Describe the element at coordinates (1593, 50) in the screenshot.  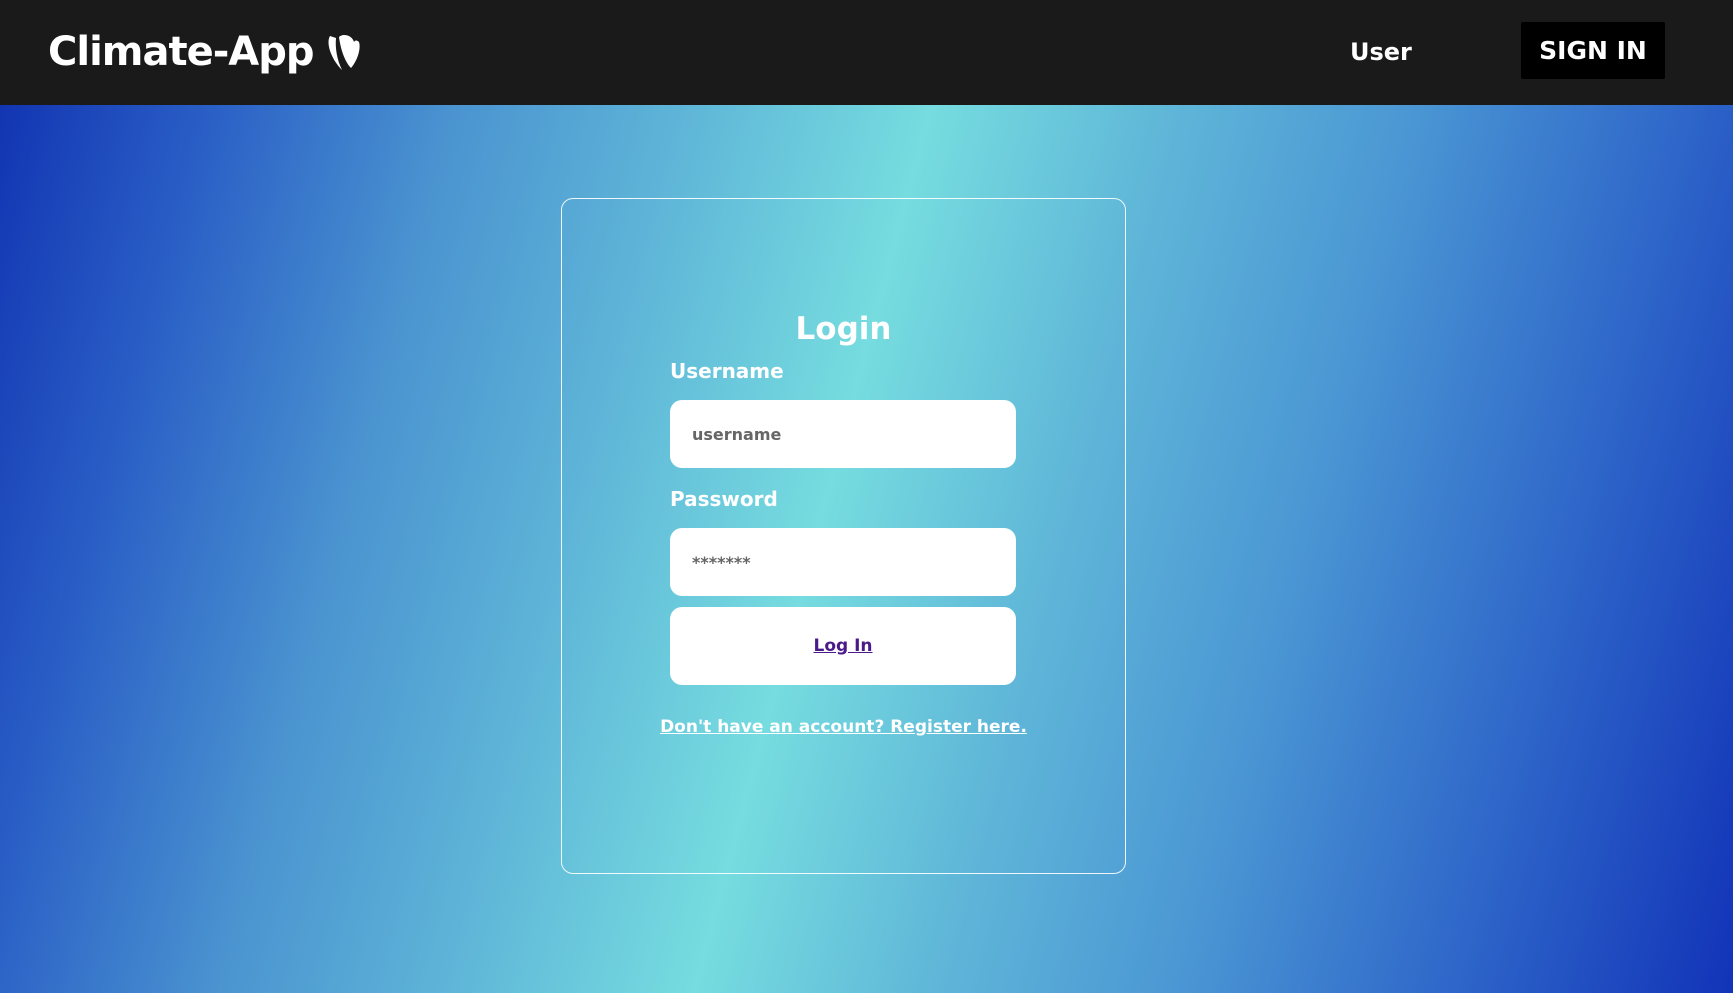
I see `sign-in-button: SIGN IN` at that location.